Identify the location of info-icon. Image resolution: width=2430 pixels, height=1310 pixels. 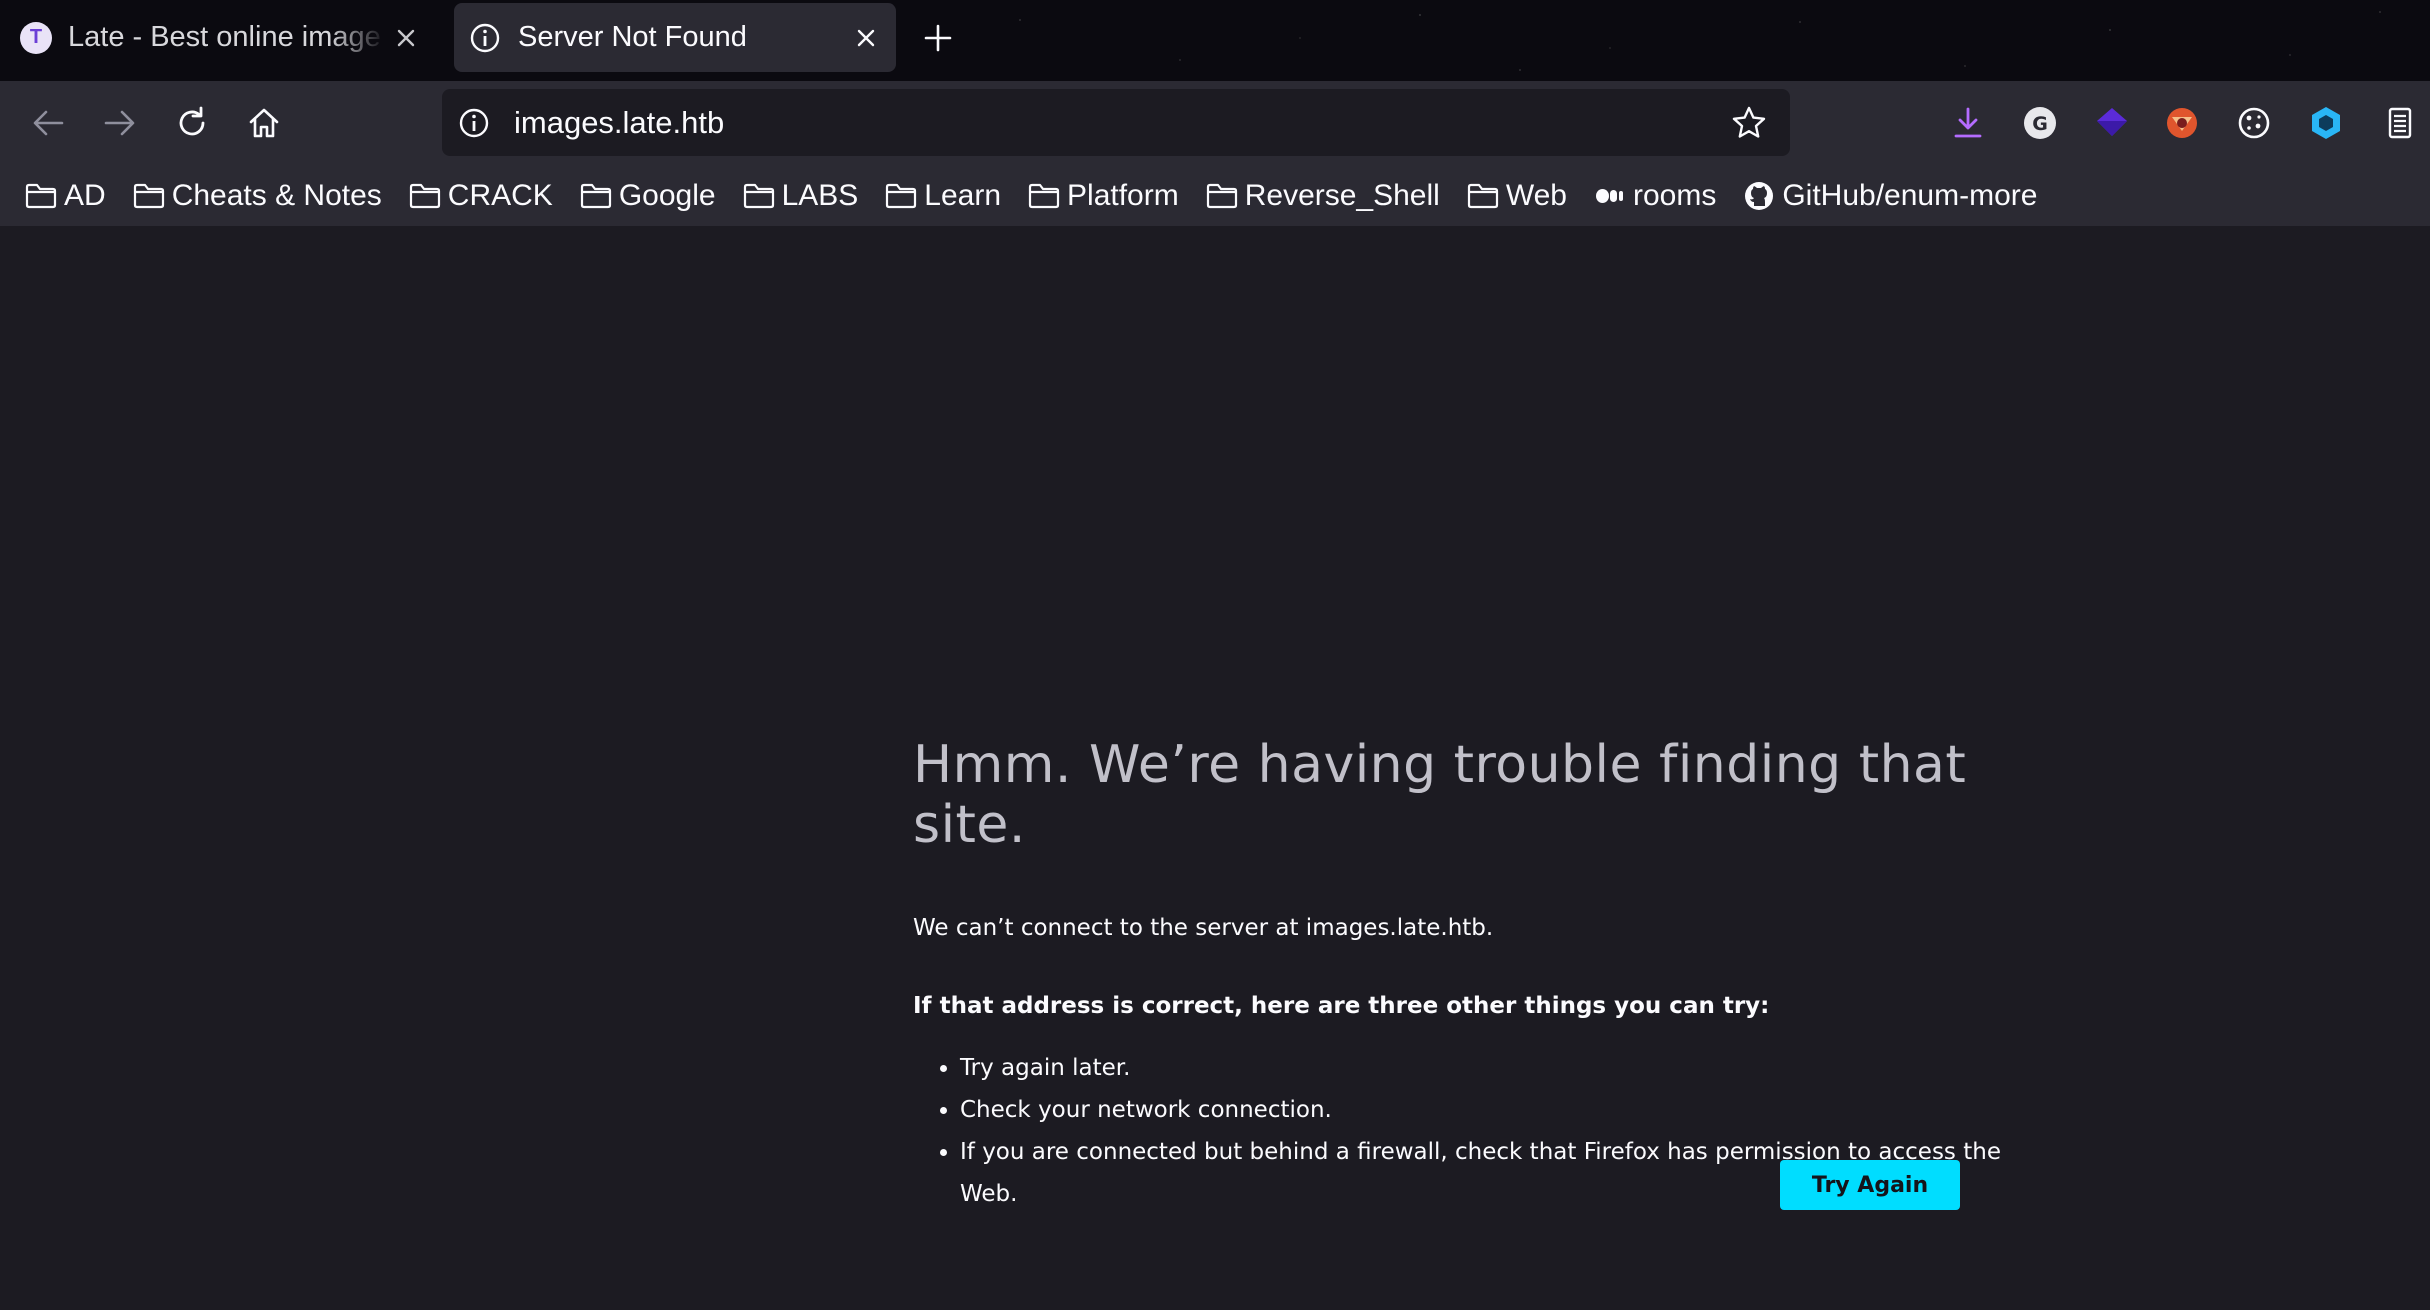
(485, 38).